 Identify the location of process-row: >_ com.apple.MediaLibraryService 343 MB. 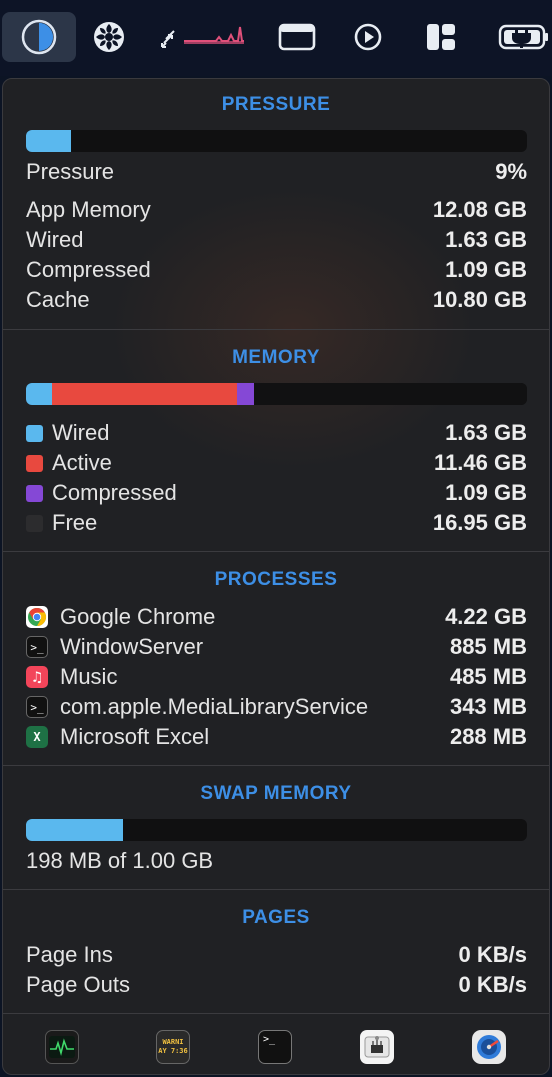
(276, 707).